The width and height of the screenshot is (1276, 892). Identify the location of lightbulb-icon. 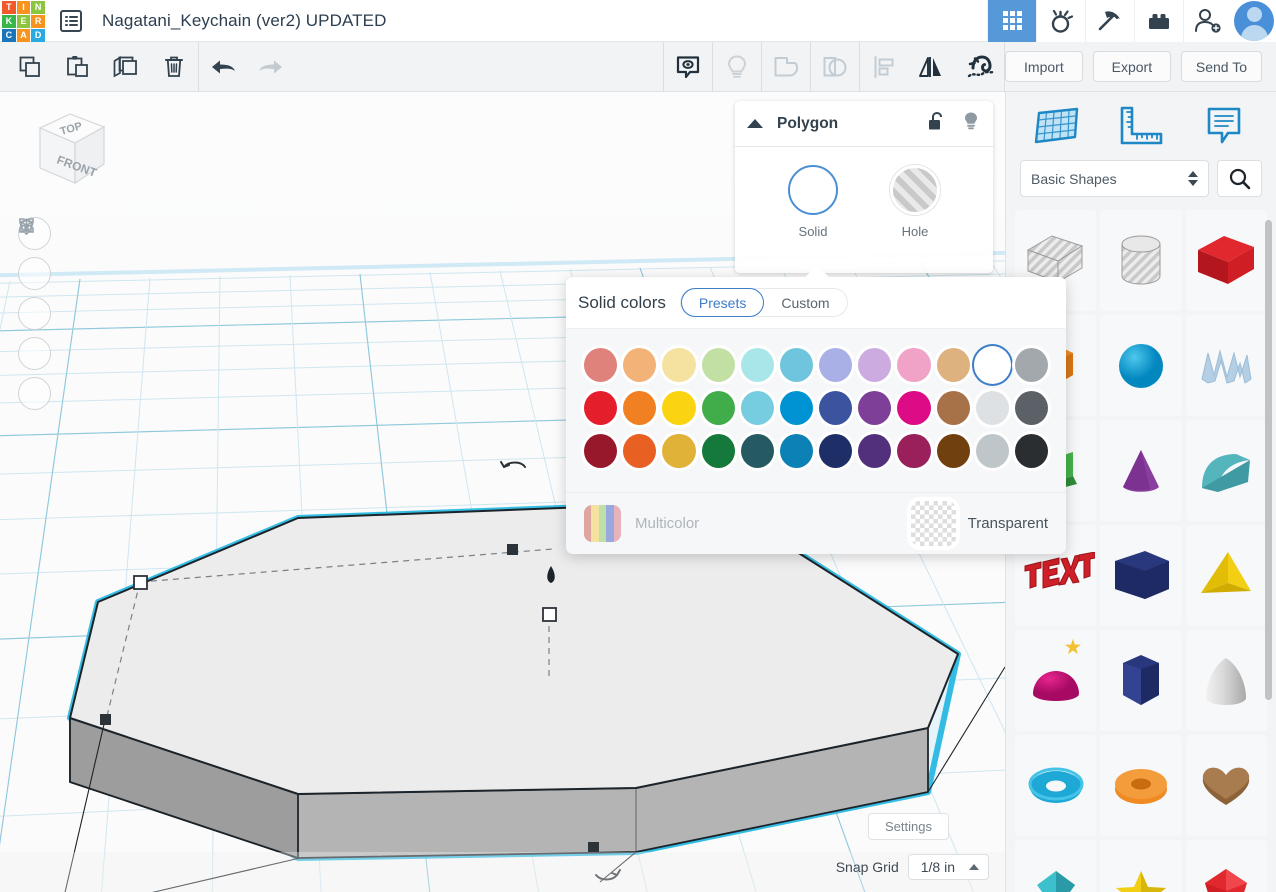
(971, 123).